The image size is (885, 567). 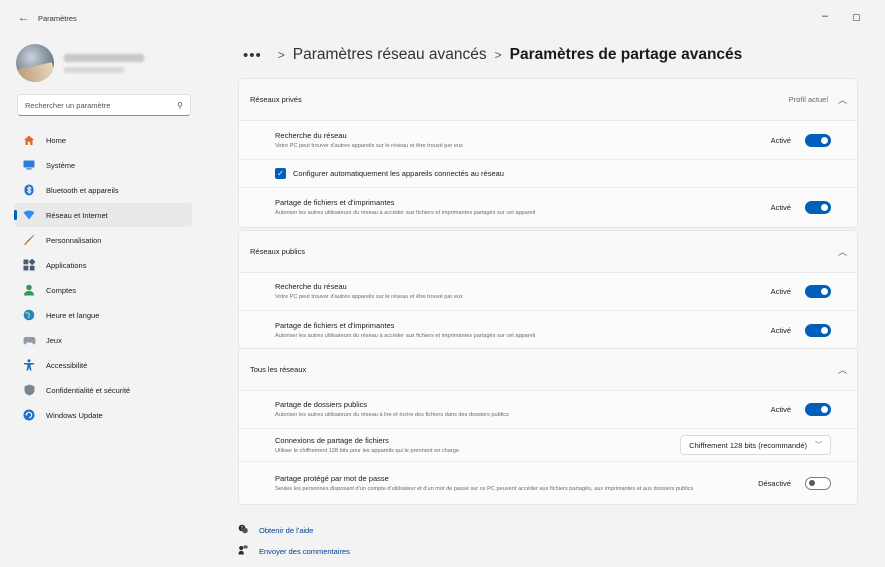 I want to click on bluetooth-icon, so click(x=29, y=190).